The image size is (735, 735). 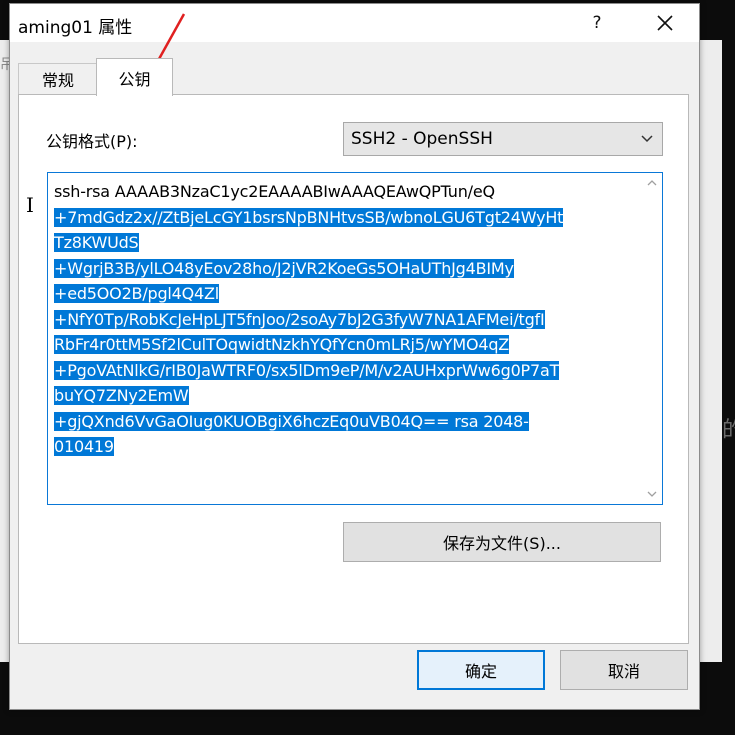 What do you see at coordinates (84, 446) in the screenshot?
I see `key-line: 010419` at bounding box center [84, 446].